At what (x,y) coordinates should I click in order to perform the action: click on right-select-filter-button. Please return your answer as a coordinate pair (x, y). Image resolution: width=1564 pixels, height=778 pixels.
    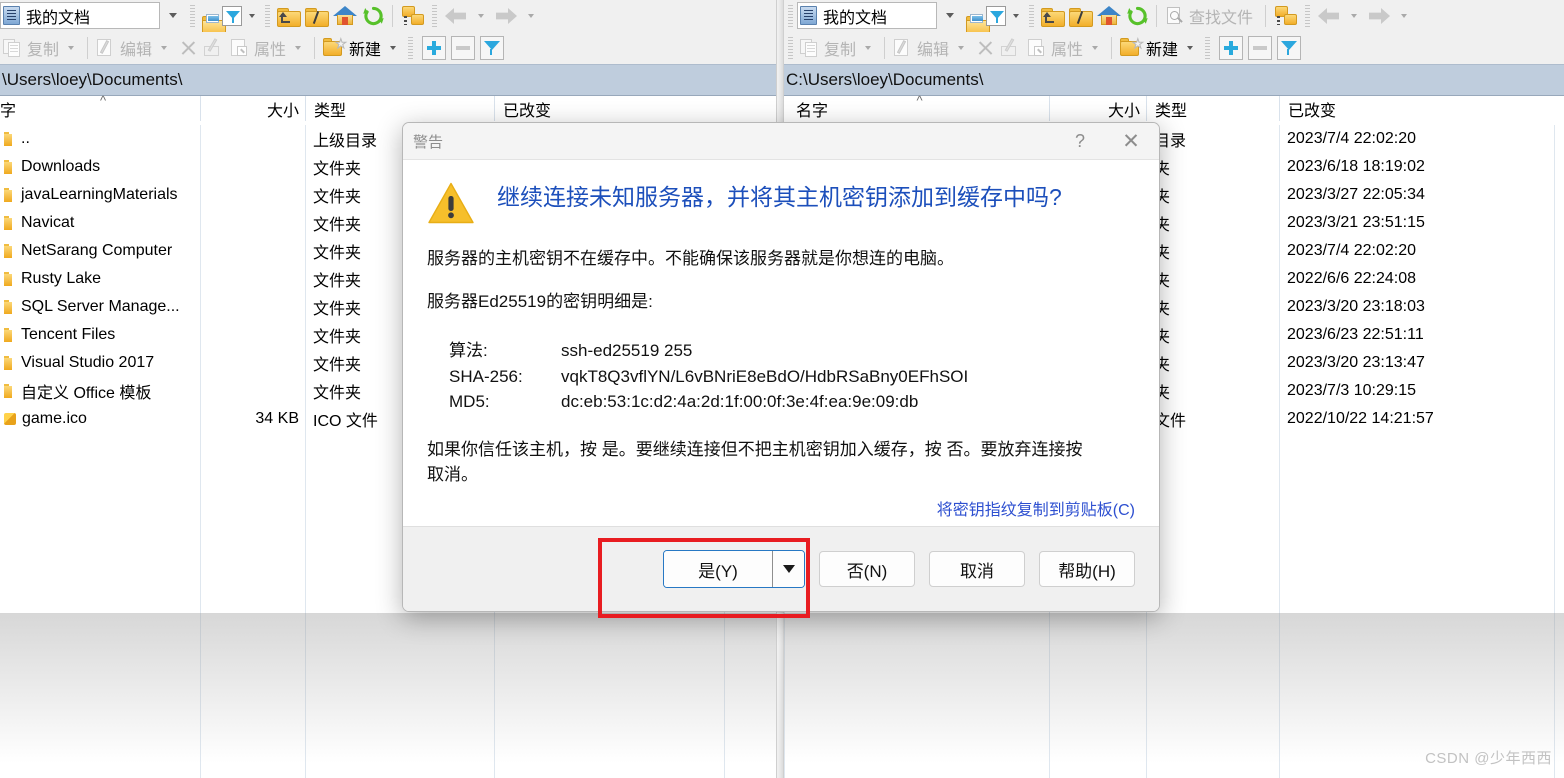
    Looking at the image, I should click on (1289, 47).